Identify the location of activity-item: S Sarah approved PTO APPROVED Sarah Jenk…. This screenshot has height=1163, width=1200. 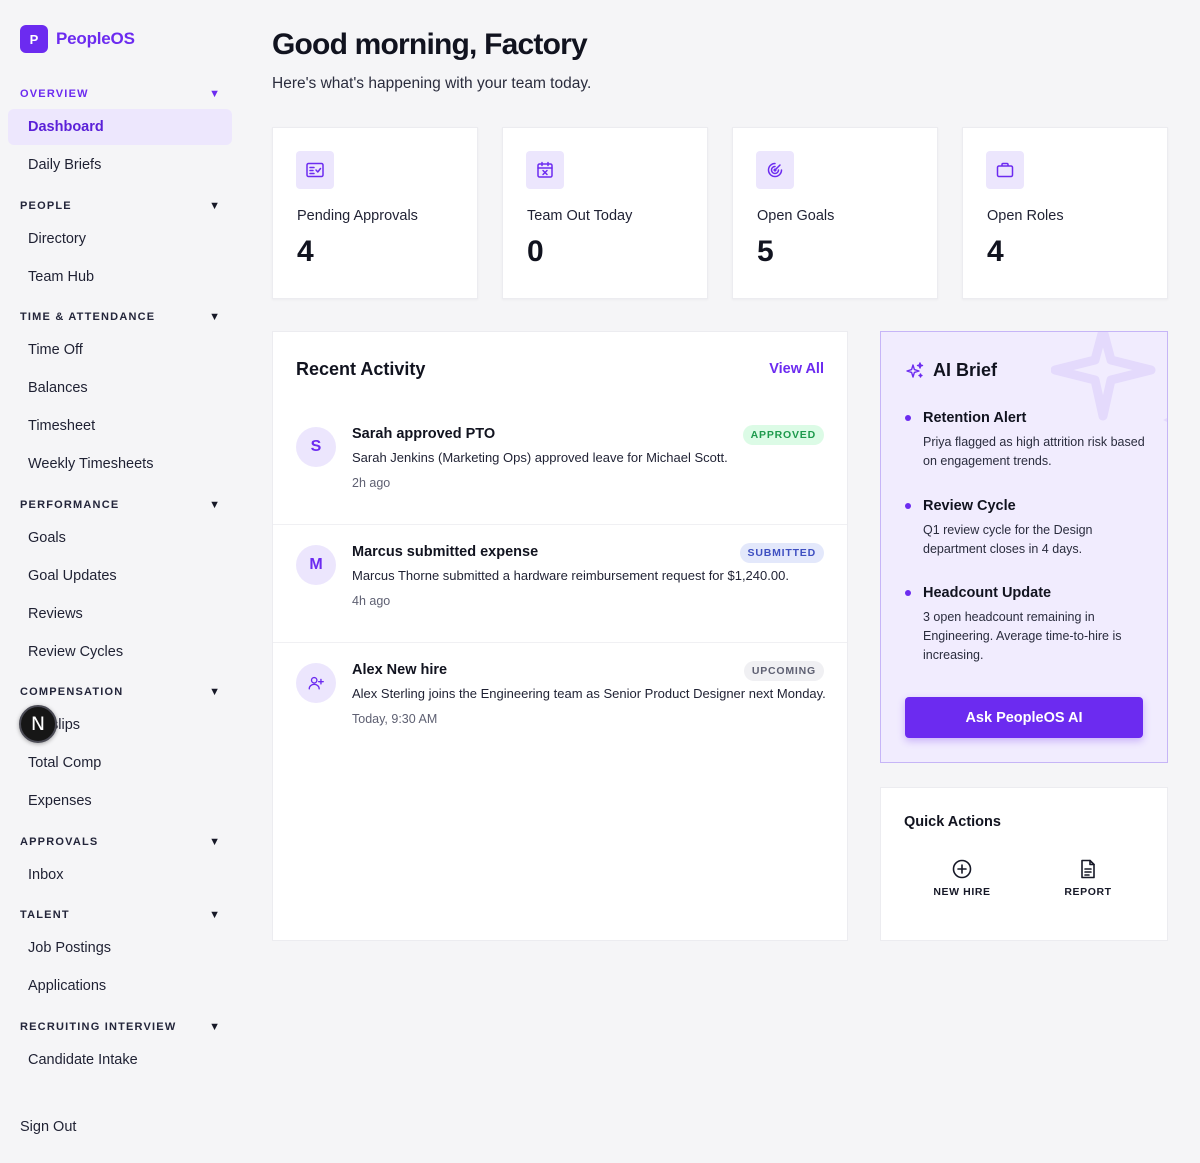
(560, 466).